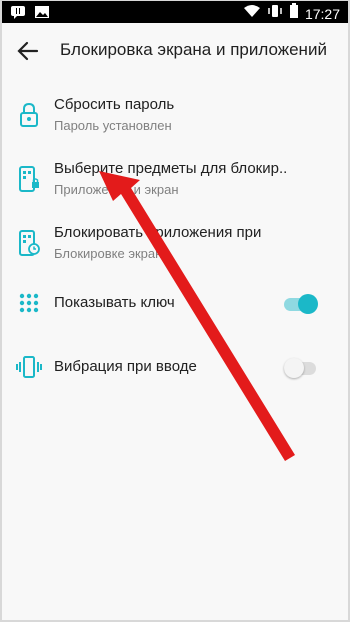 Image resolution: width=350 pixels, height=622 pixels. Describe the element at coordinates (125, 366) in the screenshot. I see `setting-title: Вибрация при вводе` at that location.